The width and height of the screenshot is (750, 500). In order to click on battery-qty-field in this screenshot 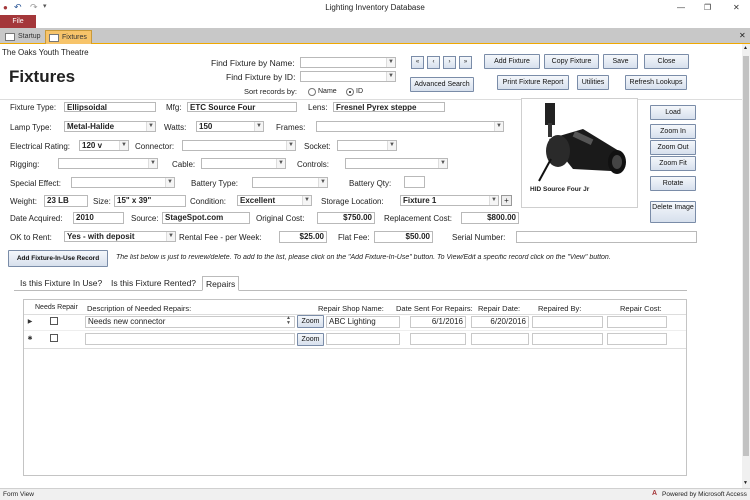, I will do `click(414, 182)`.